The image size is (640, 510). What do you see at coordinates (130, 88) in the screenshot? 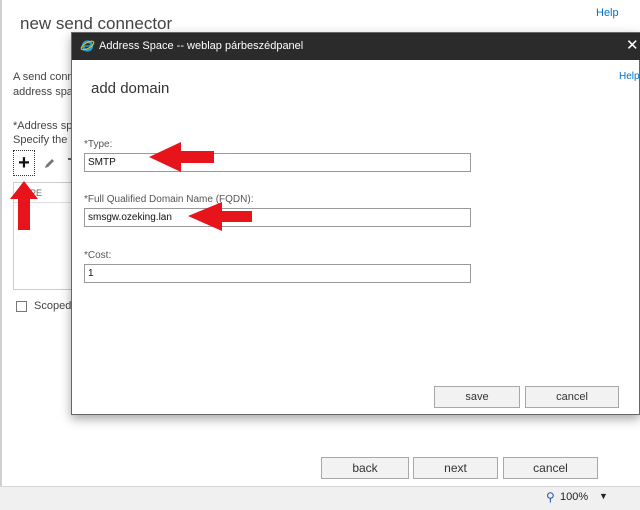
I see `dialog-heading: add domain` at bounding box center [130, 88].